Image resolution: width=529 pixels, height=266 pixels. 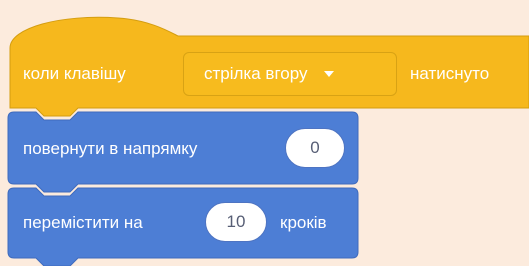 I want to click on point-direction-label: повернути в напрямку, so click(x=110, y=148).